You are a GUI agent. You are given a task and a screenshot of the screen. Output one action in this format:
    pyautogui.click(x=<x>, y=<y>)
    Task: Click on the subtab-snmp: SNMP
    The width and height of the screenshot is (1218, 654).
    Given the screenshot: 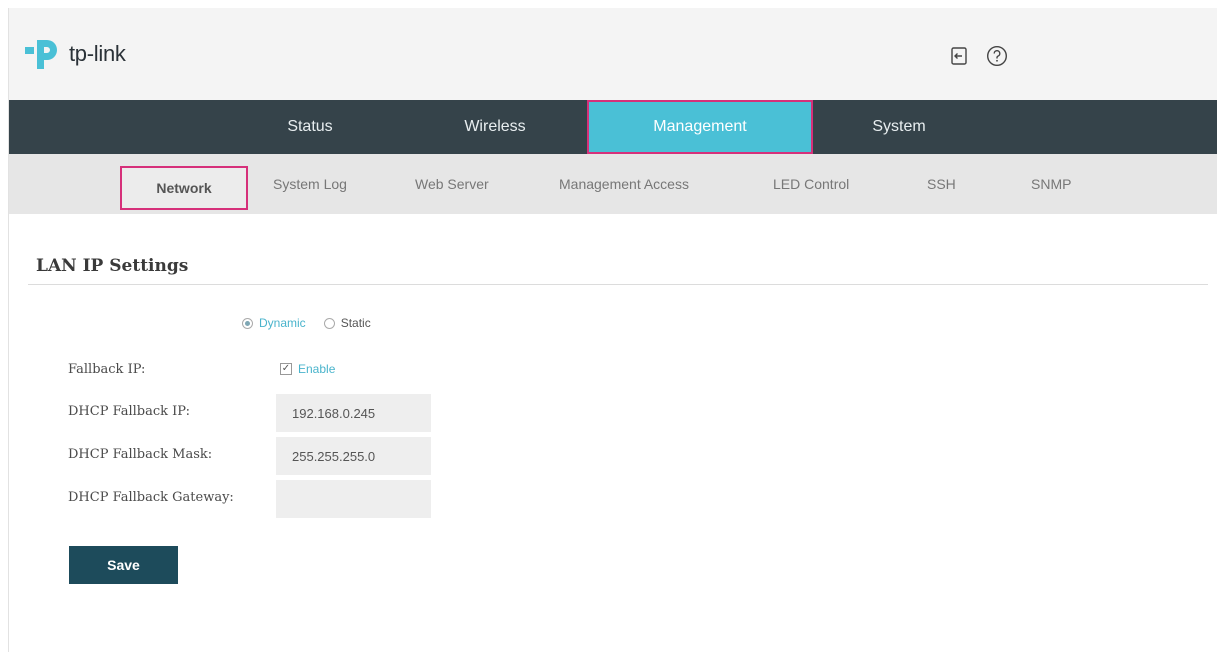 What is the action you would take?
    pyautogui.click(x=1051, y=184)
    